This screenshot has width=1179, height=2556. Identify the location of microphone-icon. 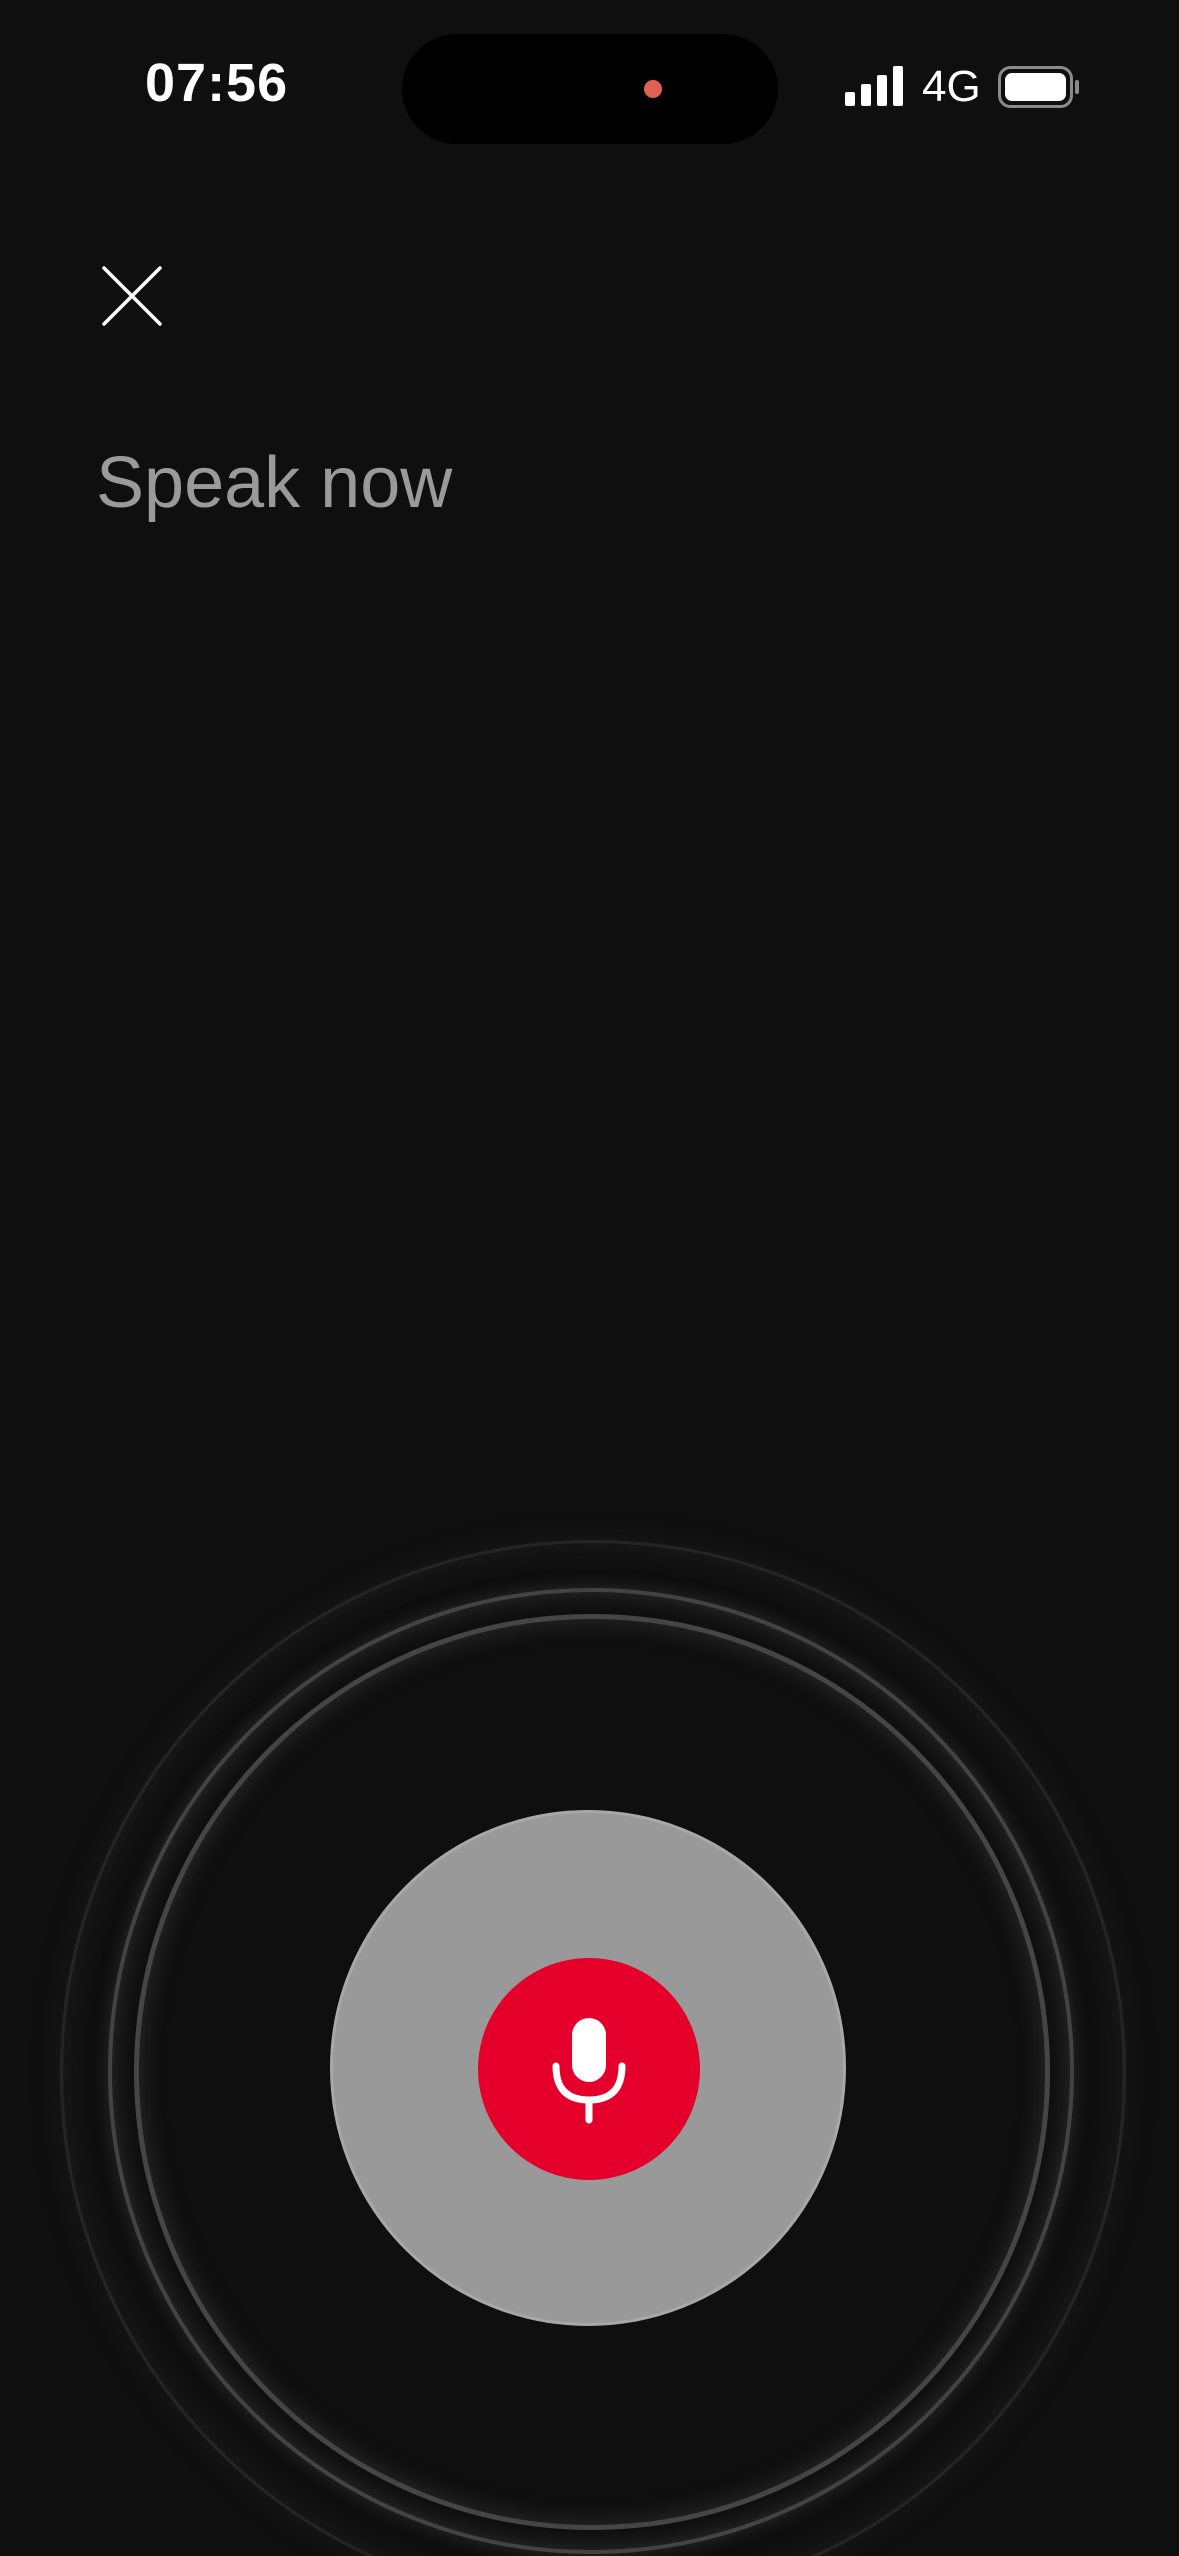
(589, 2071).